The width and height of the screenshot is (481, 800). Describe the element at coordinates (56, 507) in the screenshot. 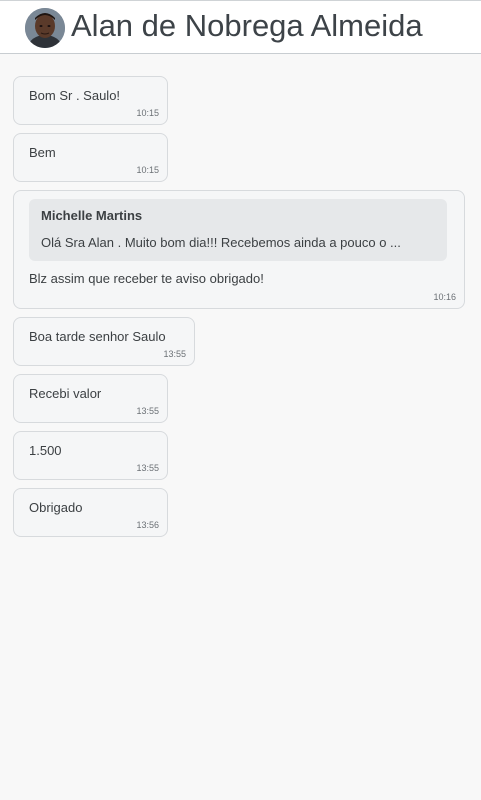

I see `message-text: Obrigado` at that location.